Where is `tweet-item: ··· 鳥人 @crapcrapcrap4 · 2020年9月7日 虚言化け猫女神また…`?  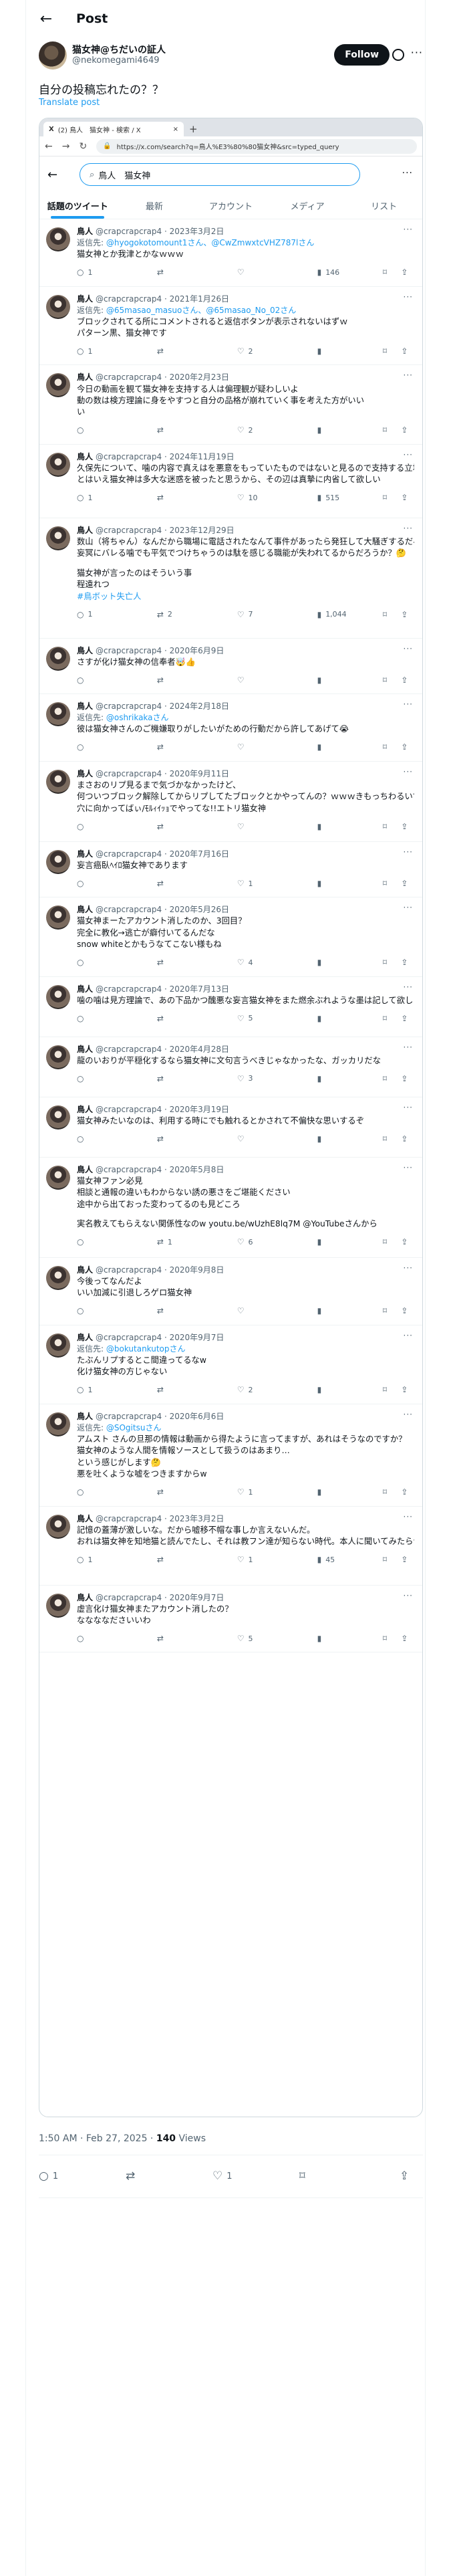
tweet-item: ··· 鳥人 @crapcrapcrap4 · 2020年9月7日 虚言化け猫女神また… is located at coordinates (230, 1619).